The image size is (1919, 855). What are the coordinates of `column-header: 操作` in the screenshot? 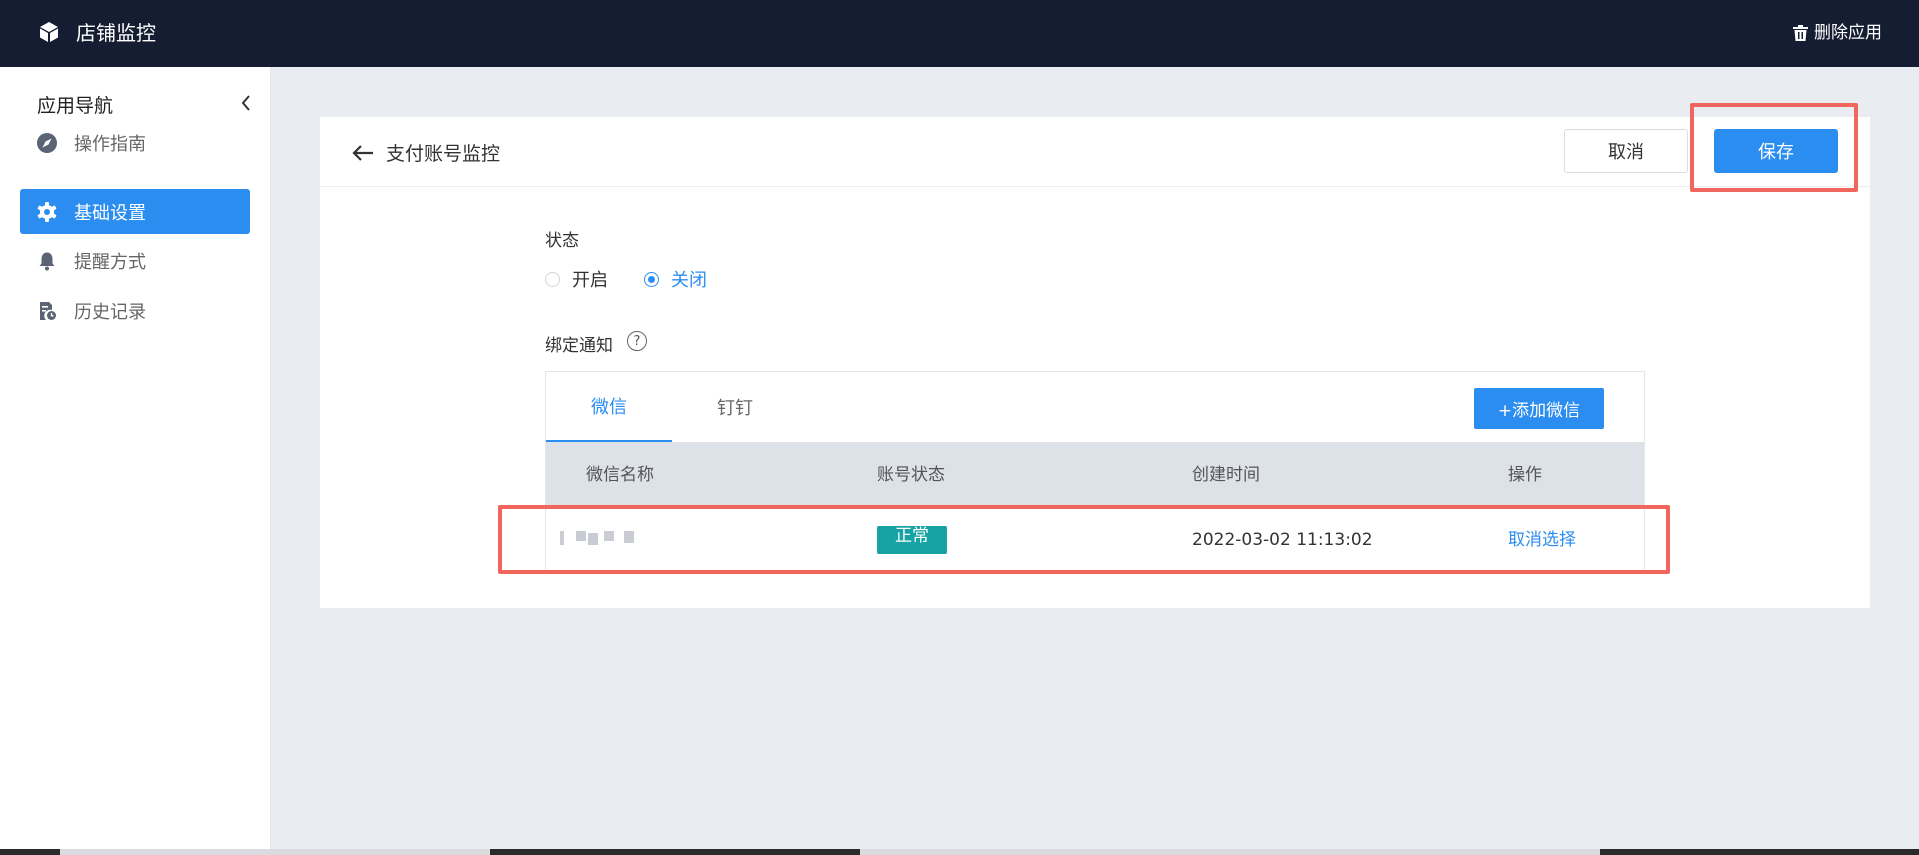 It's located at (1525, 475).